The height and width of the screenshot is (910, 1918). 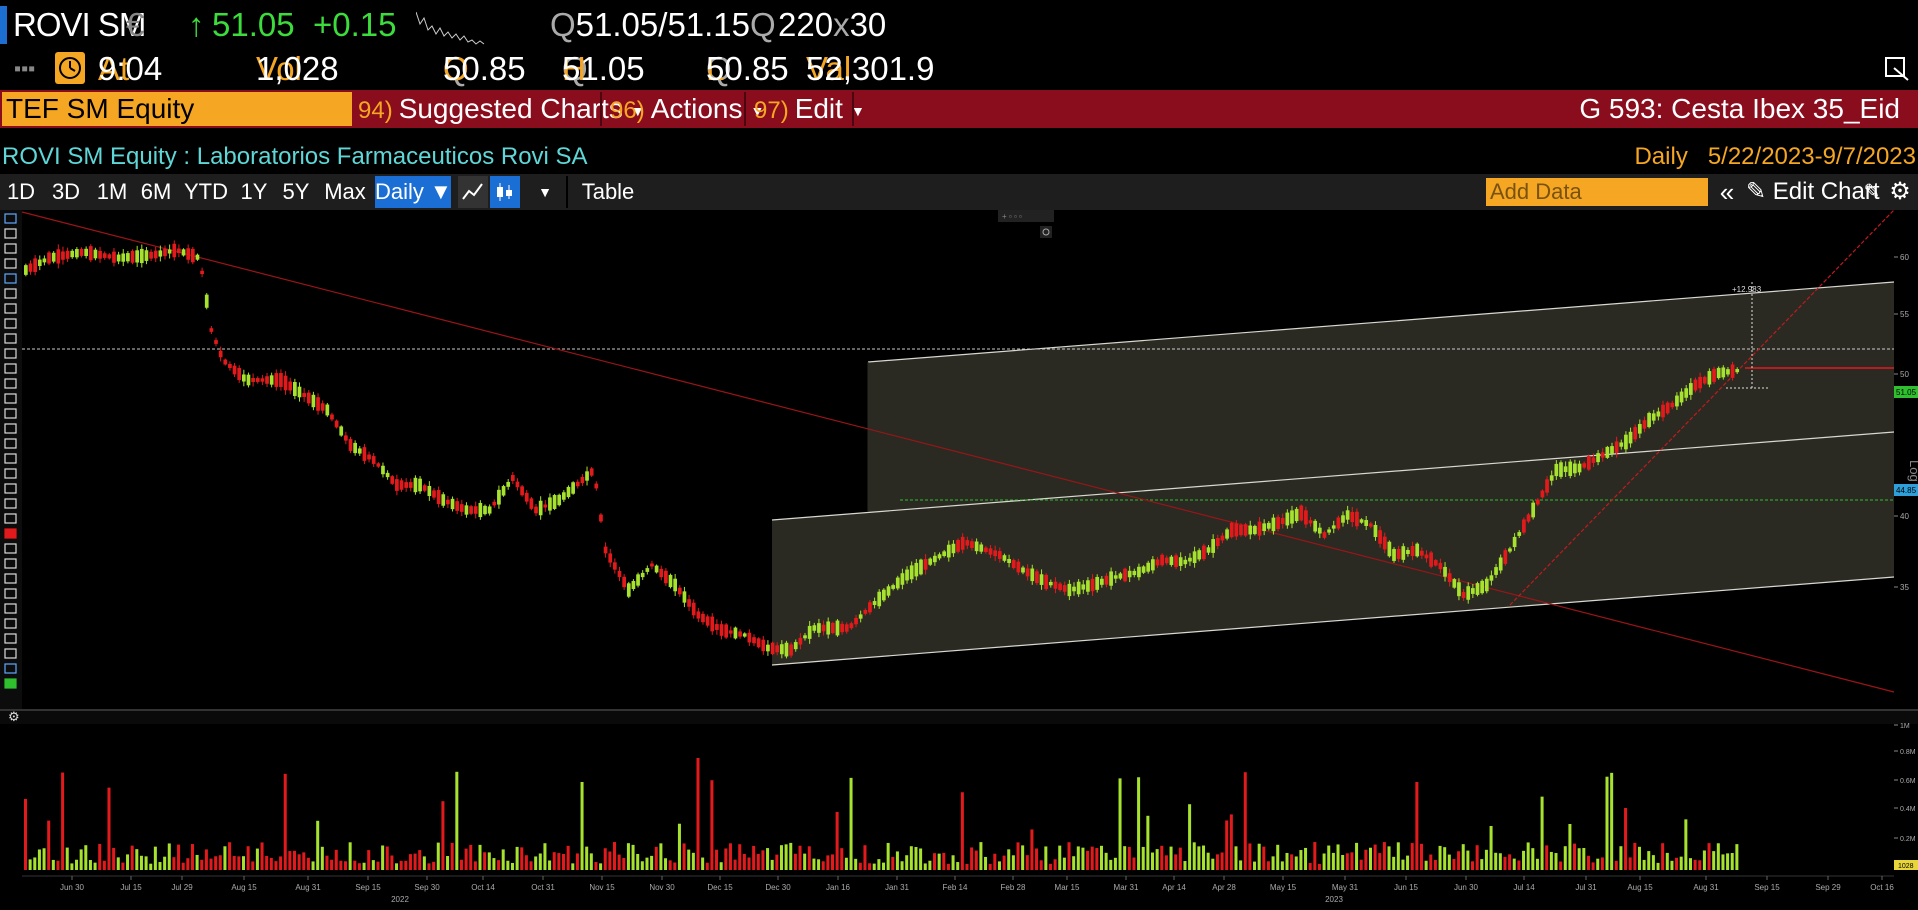 What do you see at coordinates (809, 109) in the screenshot?
I see `edit-menu: 97) Edit ▼` at bounding box center [809, 109].